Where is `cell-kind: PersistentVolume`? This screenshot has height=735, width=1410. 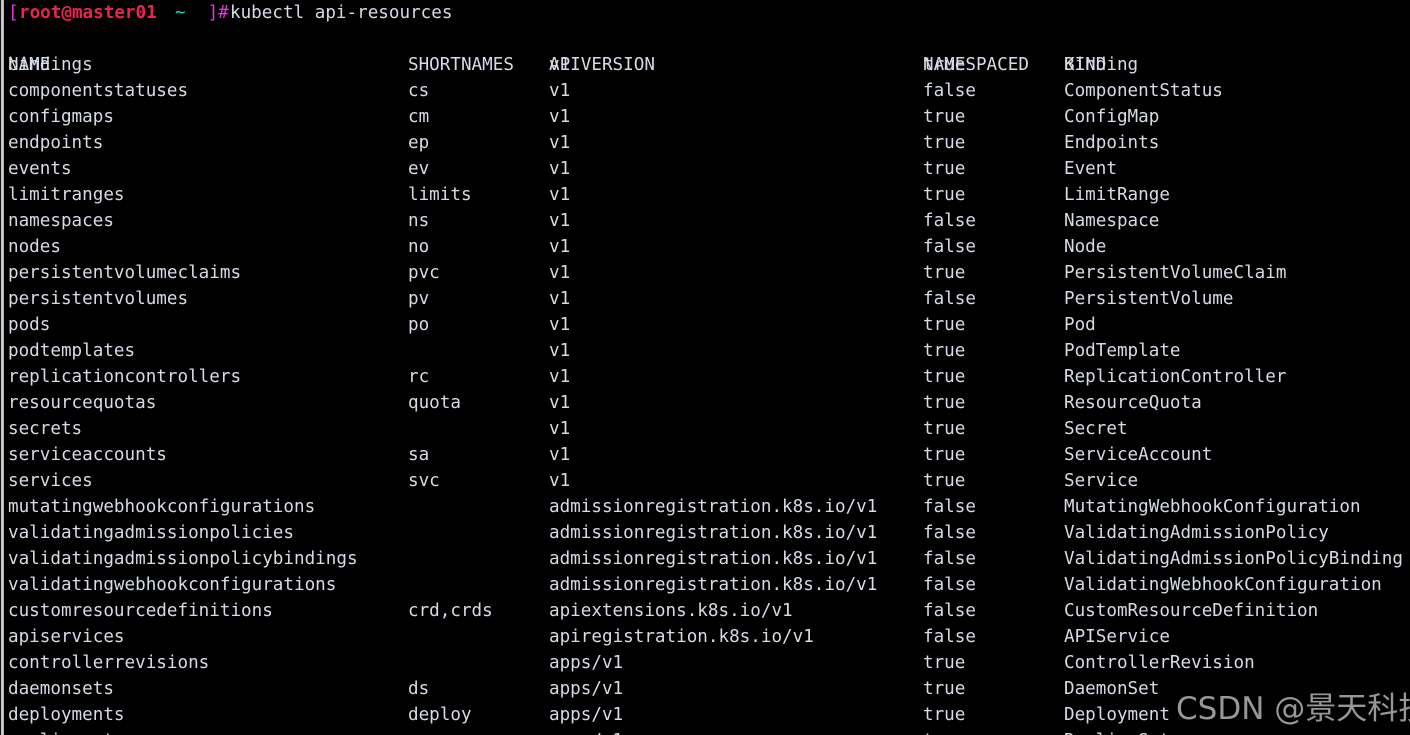
cell-kind: PersistentVolume is located at coordinates (1149, 299).